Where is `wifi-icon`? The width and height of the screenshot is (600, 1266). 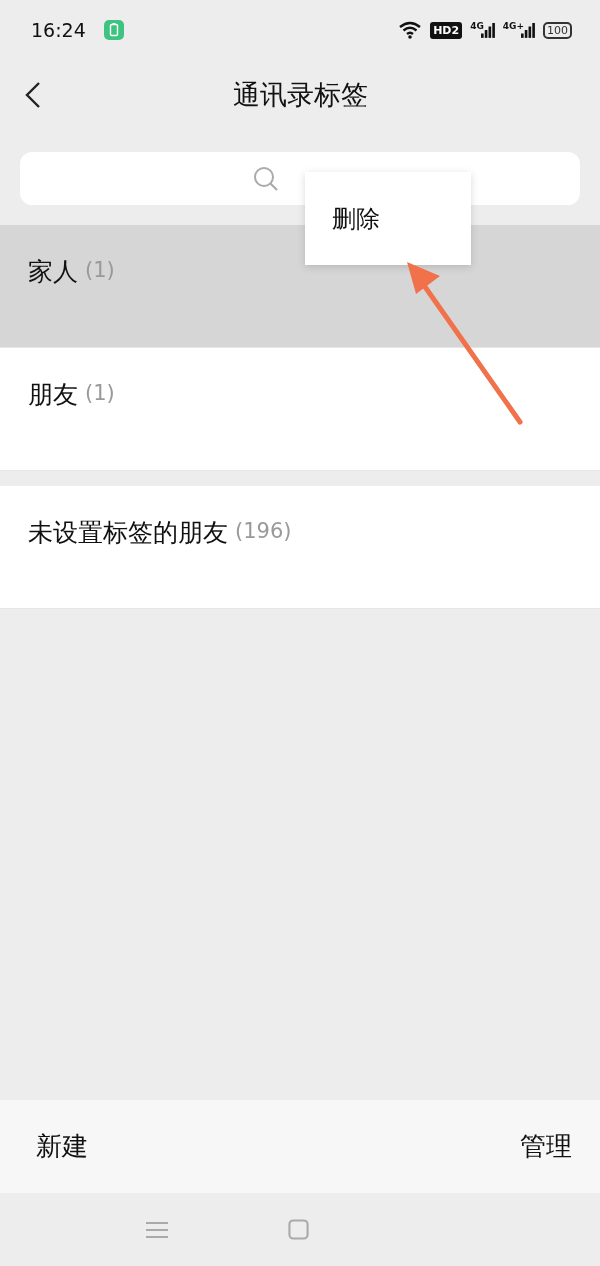 wifi-icon is located at coordinates (410, 30).